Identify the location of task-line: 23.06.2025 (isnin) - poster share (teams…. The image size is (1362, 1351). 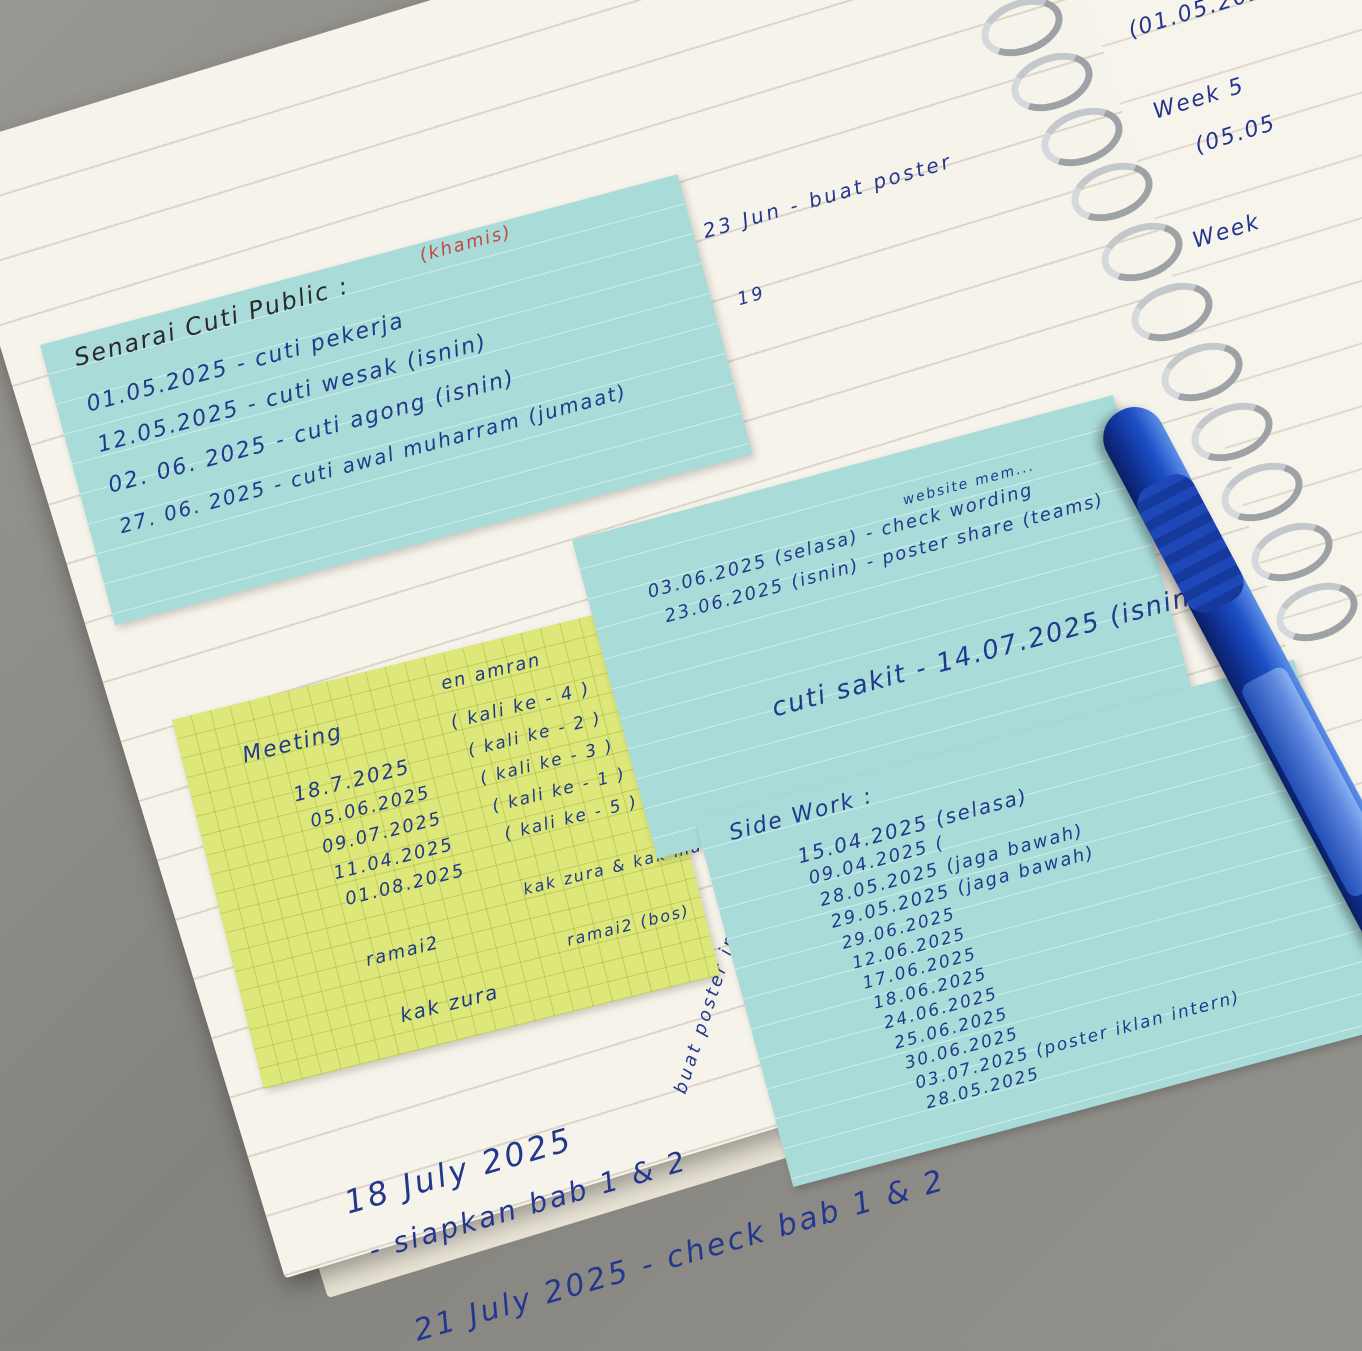
(884, 558).